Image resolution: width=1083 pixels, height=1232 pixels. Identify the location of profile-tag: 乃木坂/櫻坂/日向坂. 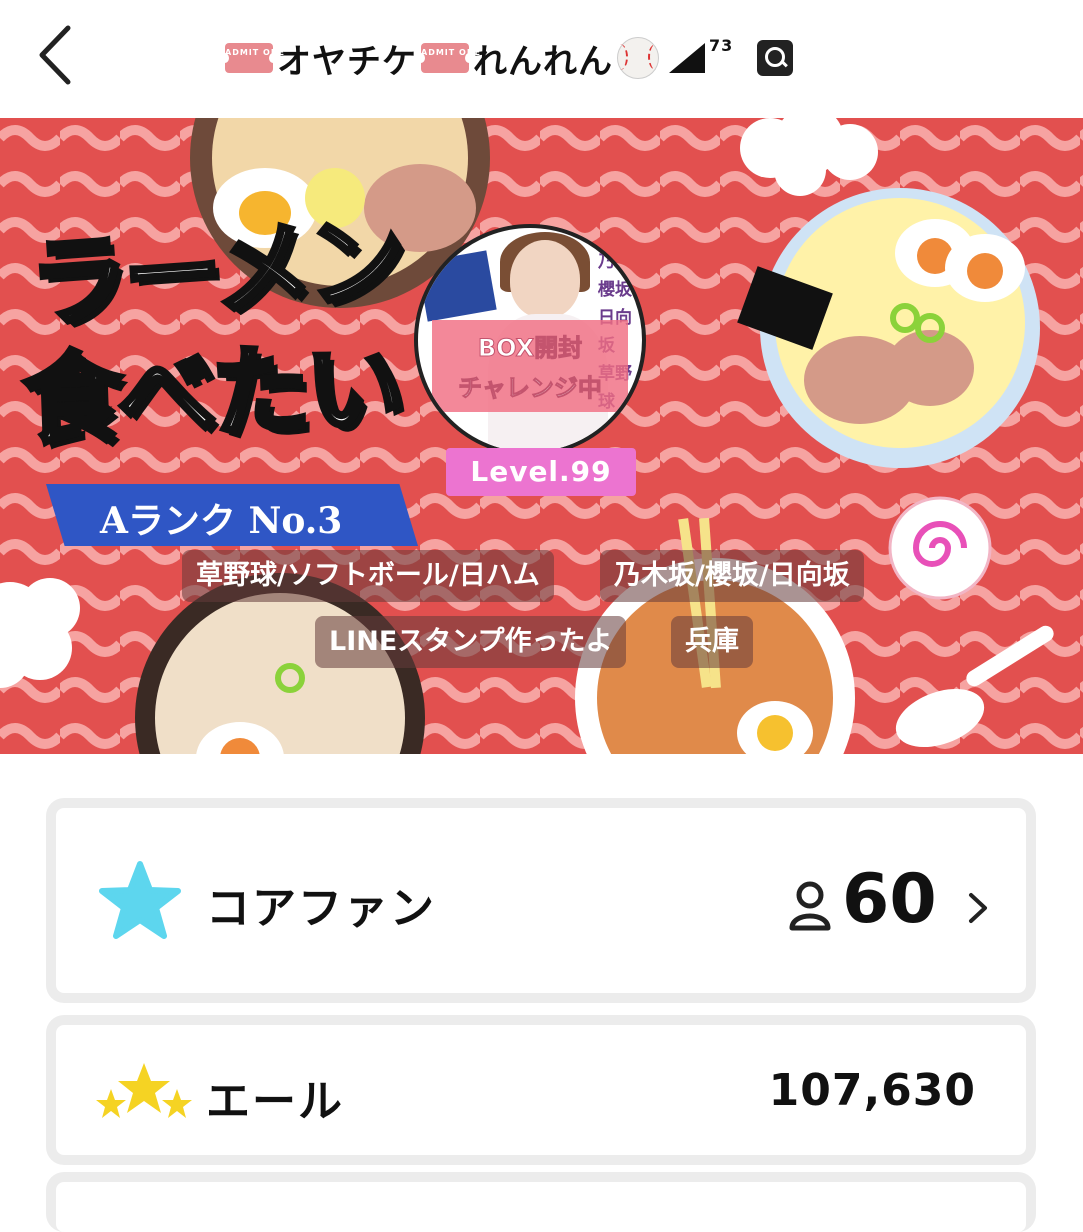
(732, 576).